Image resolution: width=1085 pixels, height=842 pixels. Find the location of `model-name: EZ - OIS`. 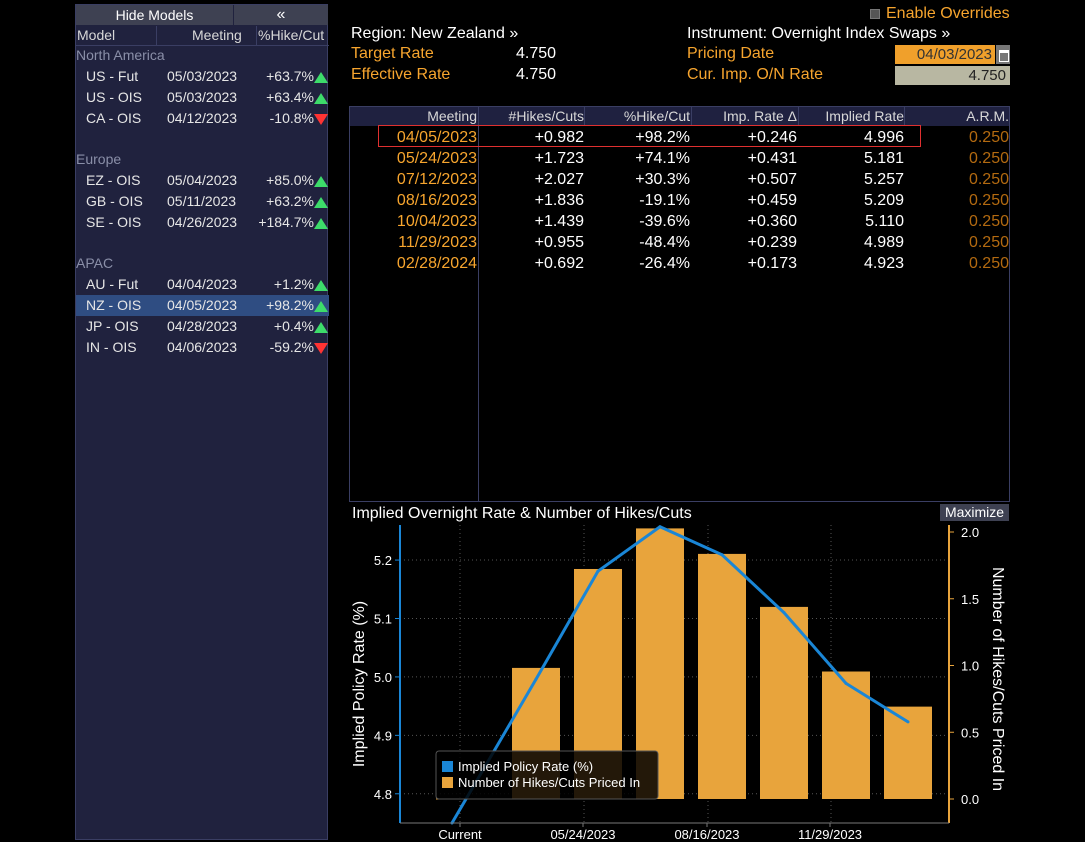

model-name: EZ - OIS is located at coordinates (113, 180).